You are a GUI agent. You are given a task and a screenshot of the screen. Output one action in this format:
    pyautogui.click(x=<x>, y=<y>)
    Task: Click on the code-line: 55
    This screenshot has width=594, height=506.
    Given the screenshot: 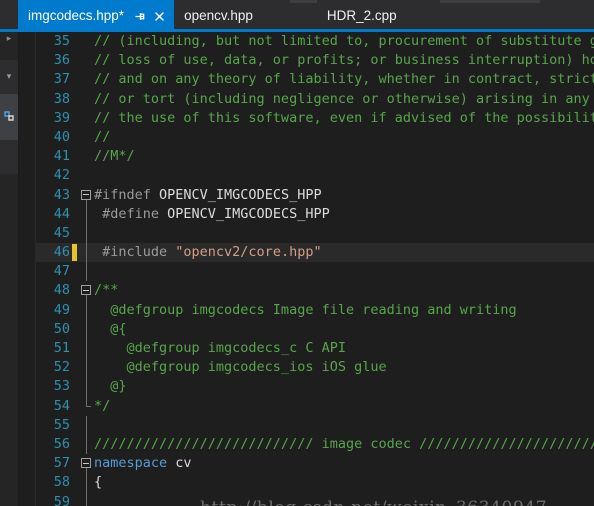 What is the action you would take?
    pyautogui.click(x=315, y=425)
    